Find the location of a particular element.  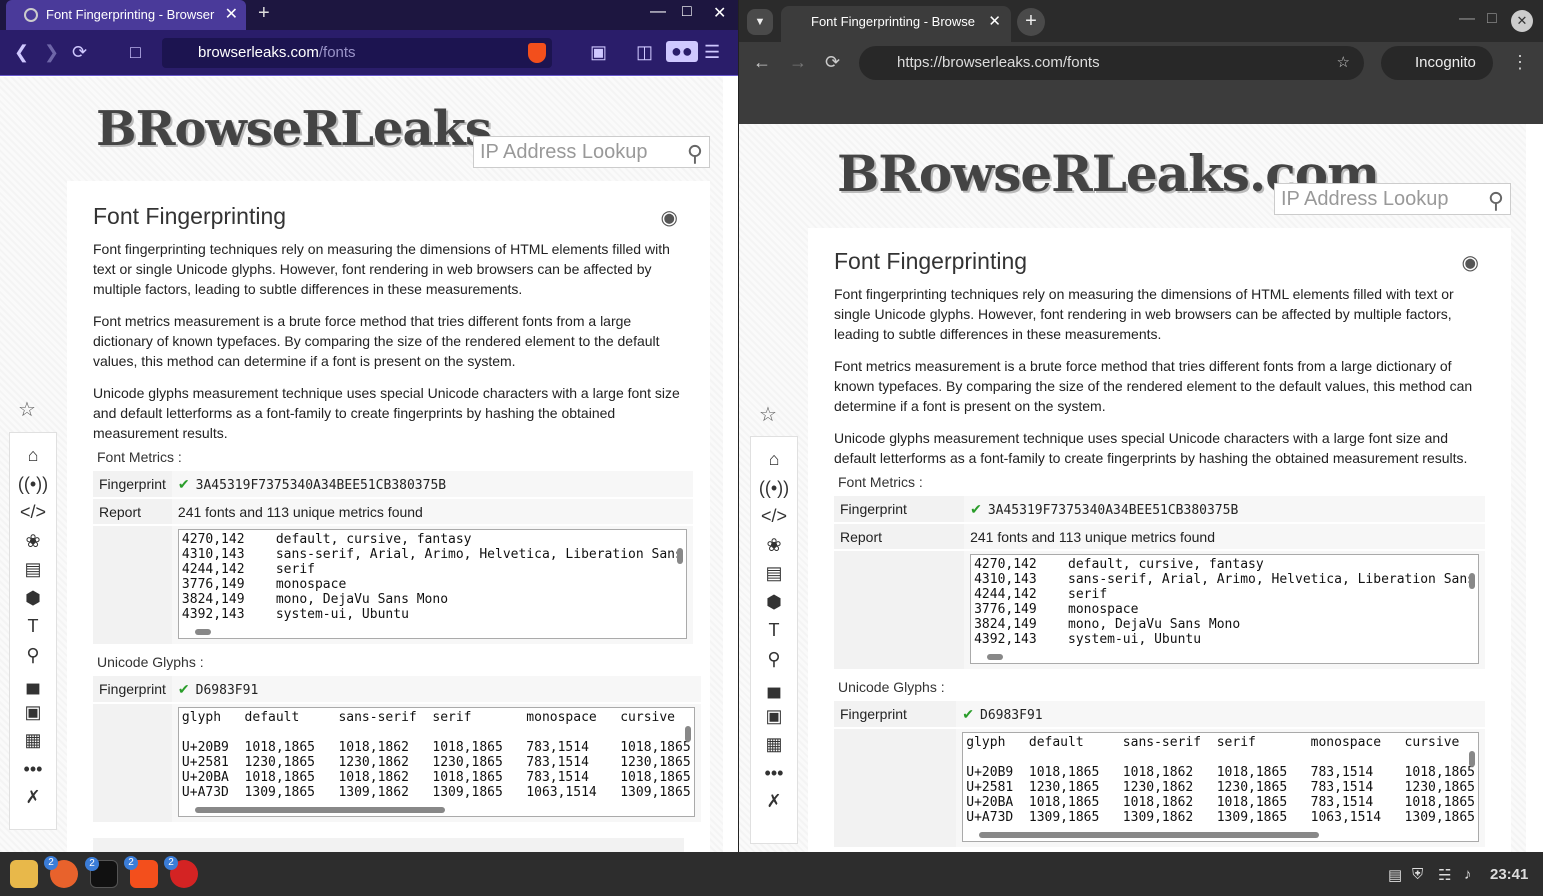

firefox-icon: 2 is located at coordinates (61, 872).